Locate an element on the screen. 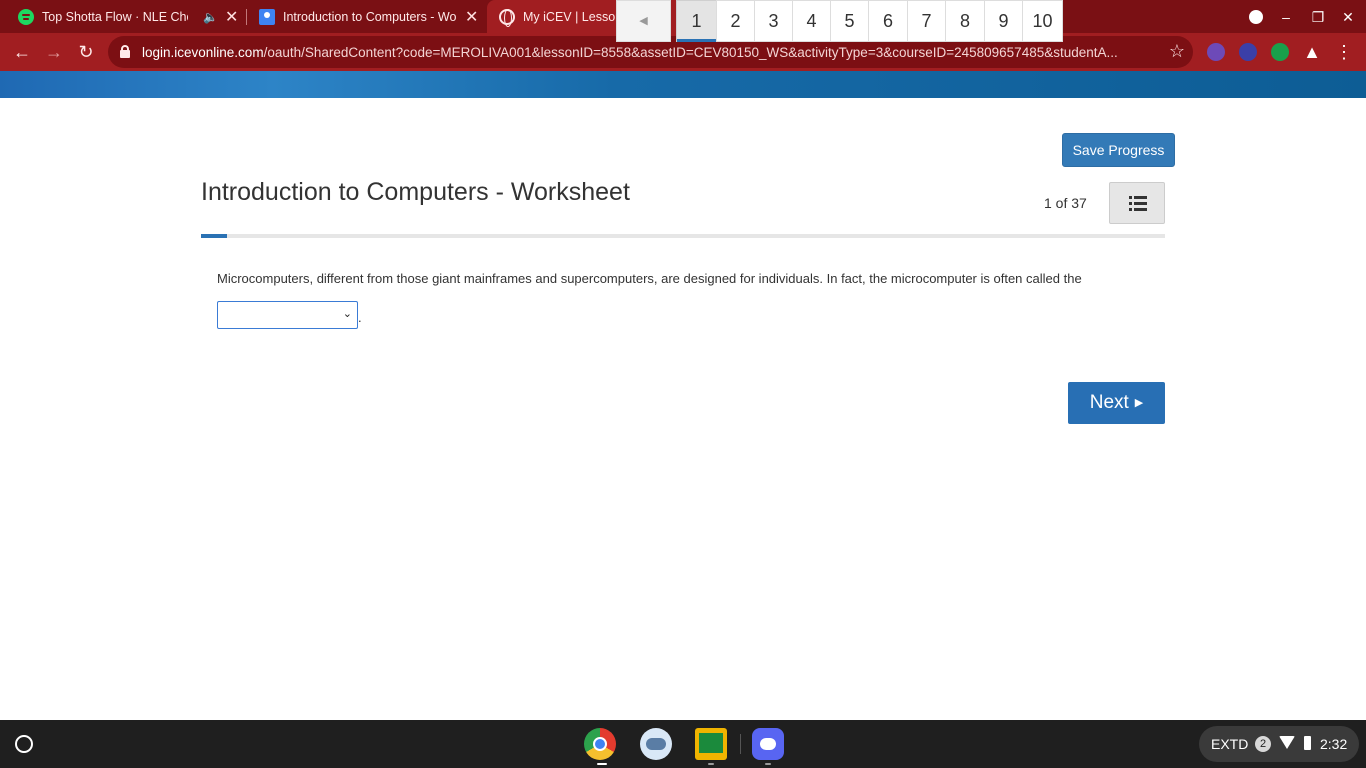 This screenshot has width=1366, height=768. page-button-6: 6 is located at coordinates (888, 21).